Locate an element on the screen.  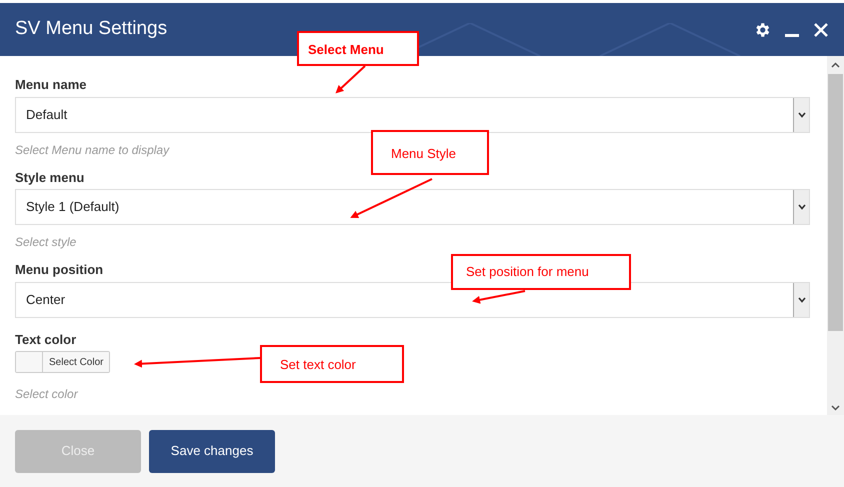
scroll-up-icon is located at coordinates (835, 65).